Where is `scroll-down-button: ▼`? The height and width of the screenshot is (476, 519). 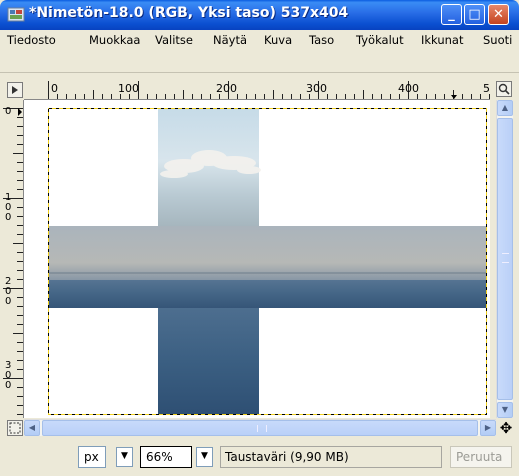
scroll-down-button: ▼ is located at coordinates (505, 410).